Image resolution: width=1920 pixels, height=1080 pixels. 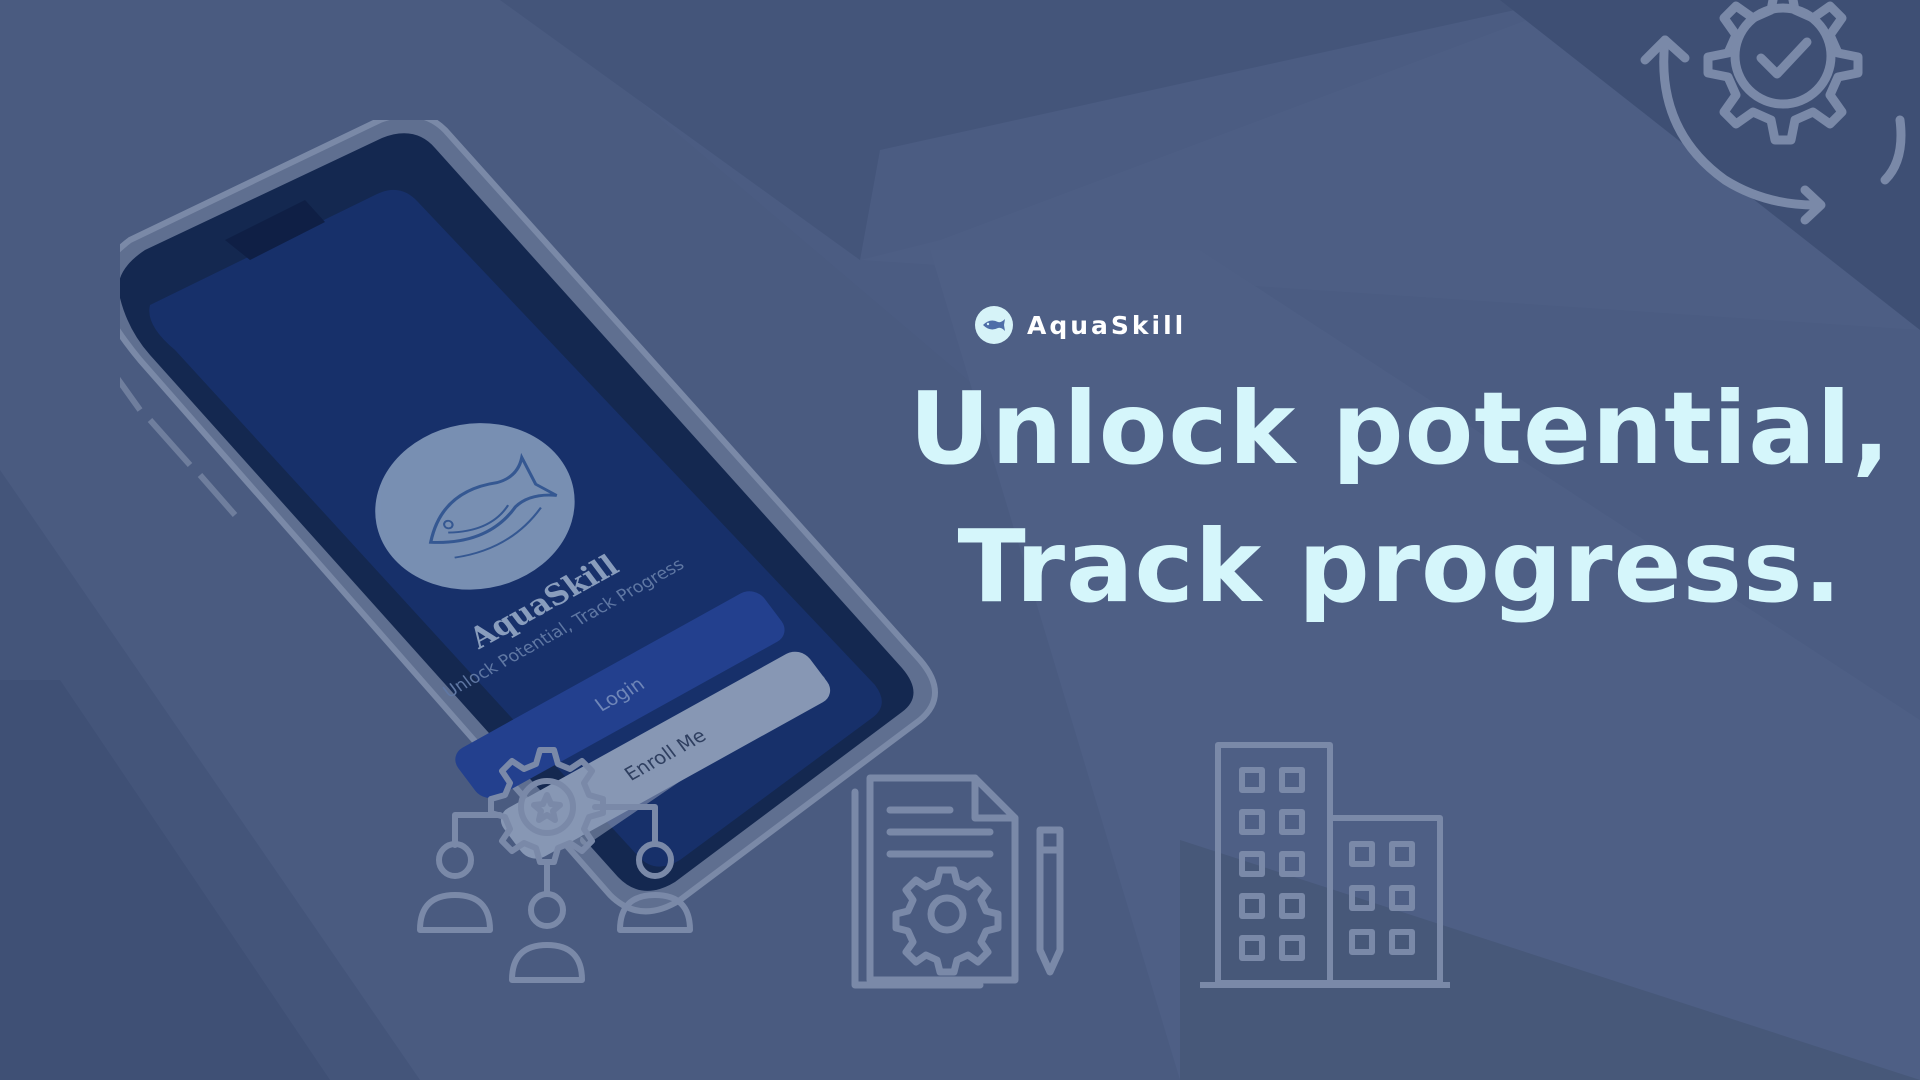 I want to click on gear-check-cycle-icon, so click(x=1773, y=112).